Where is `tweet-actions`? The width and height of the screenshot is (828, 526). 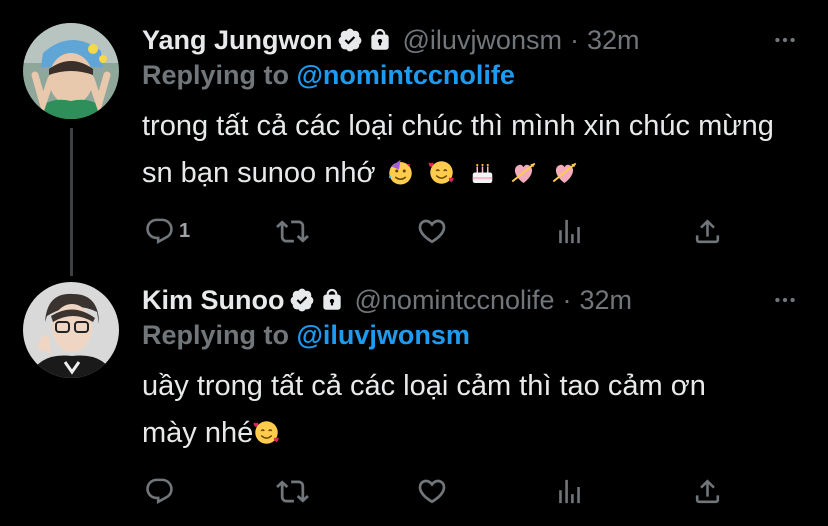 tweet-actions is located at coordinates (436, 491).